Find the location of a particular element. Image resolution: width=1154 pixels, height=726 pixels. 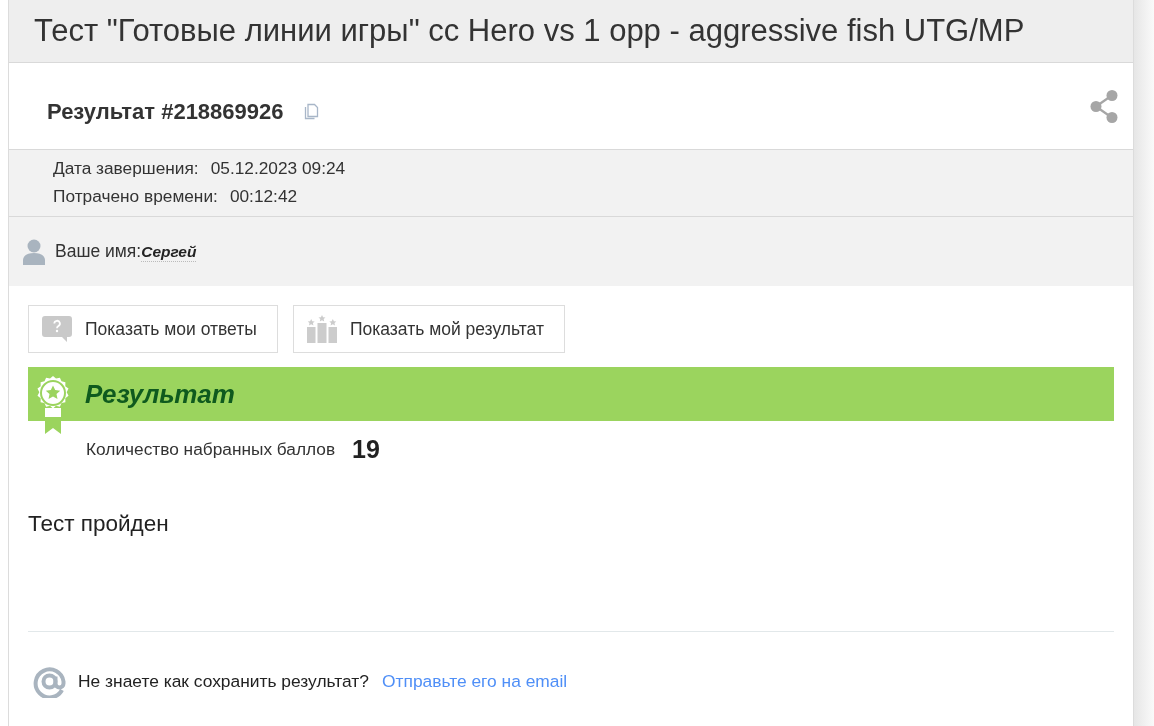

show-result-button: Показать мой результат is located at coordinates (428, 329).